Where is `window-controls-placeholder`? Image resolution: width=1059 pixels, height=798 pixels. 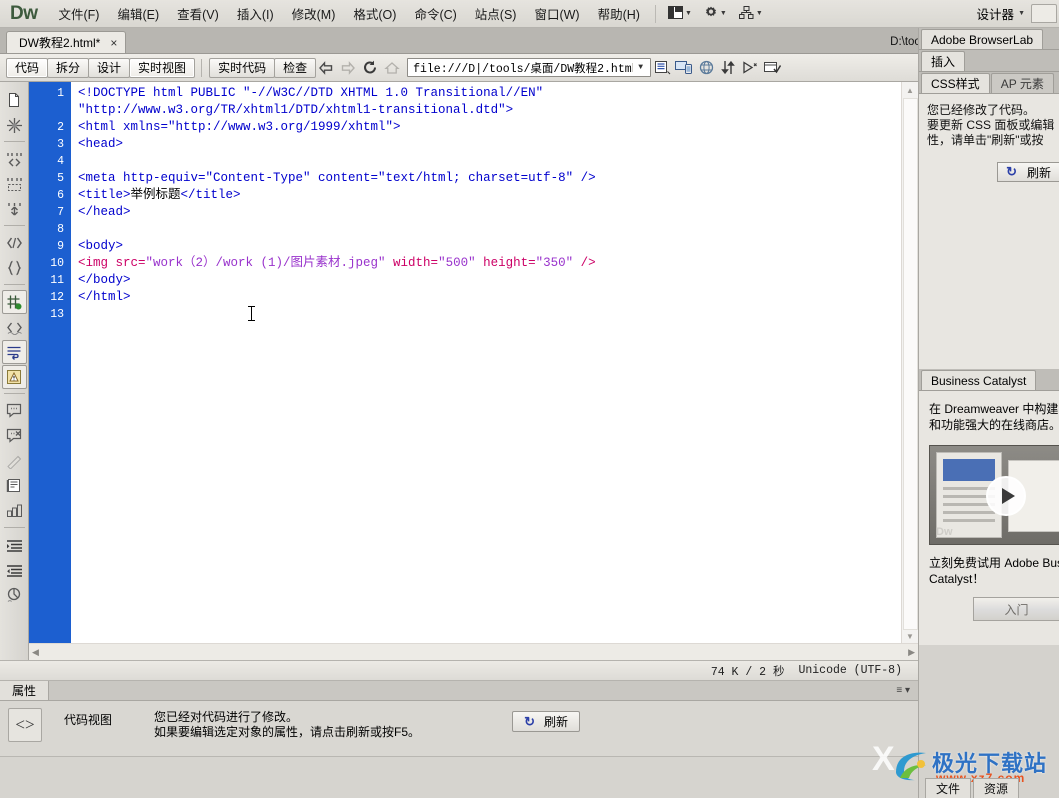 window-controls-placeholder is located at coordinates (1044, 13).